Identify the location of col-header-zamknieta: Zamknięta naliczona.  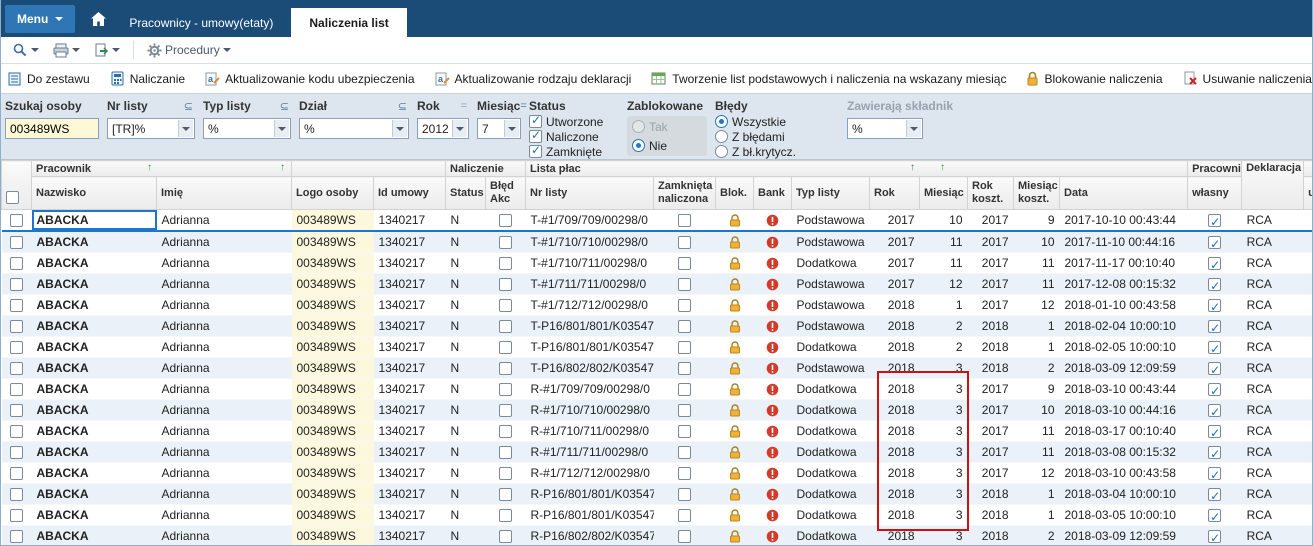
(684, 193).